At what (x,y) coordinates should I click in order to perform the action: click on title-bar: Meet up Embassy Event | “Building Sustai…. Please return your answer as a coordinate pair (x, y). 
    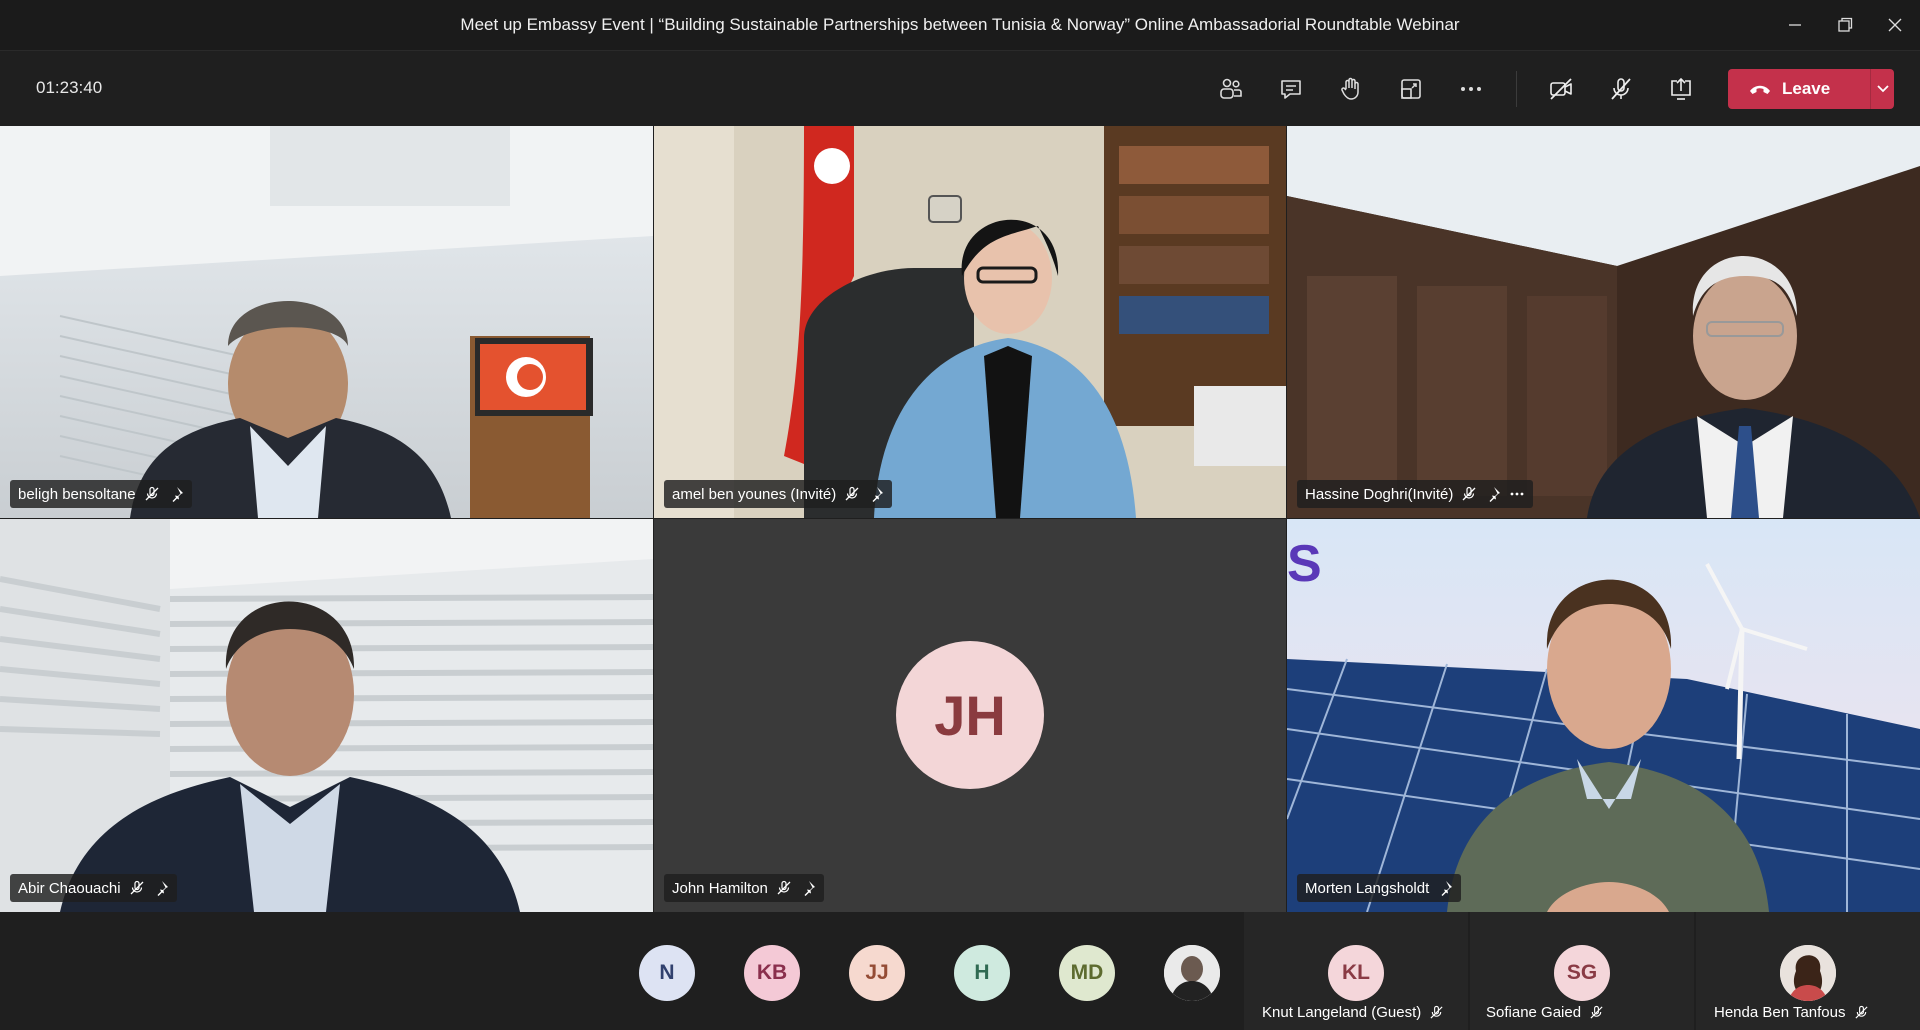
    Looking at the image, I should click on (960, 25).